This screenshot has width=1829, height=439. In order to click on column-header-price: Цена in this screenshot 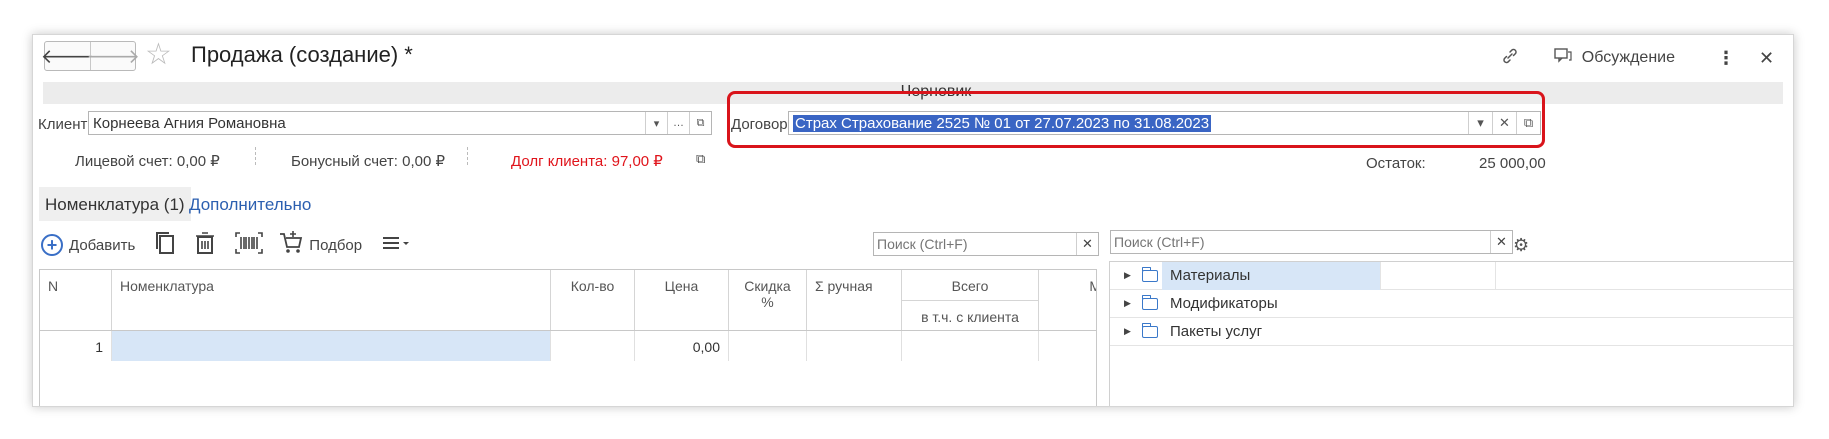, I will do `click(682, 300)`.